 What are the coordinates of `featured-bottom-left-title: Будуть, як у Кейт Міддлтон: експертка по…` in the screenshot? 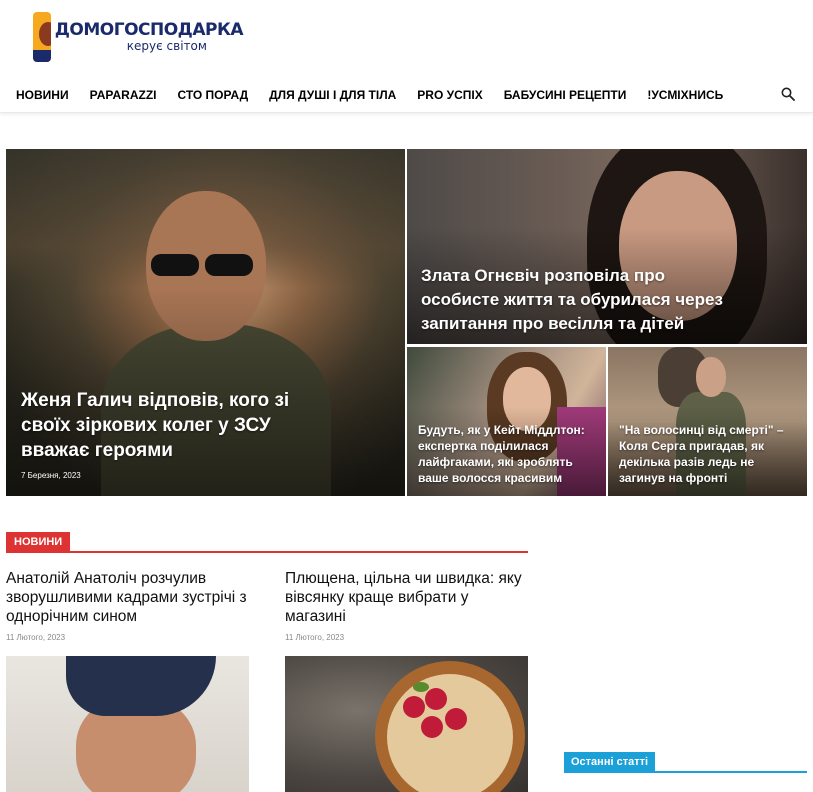 It's located at (507, 454).